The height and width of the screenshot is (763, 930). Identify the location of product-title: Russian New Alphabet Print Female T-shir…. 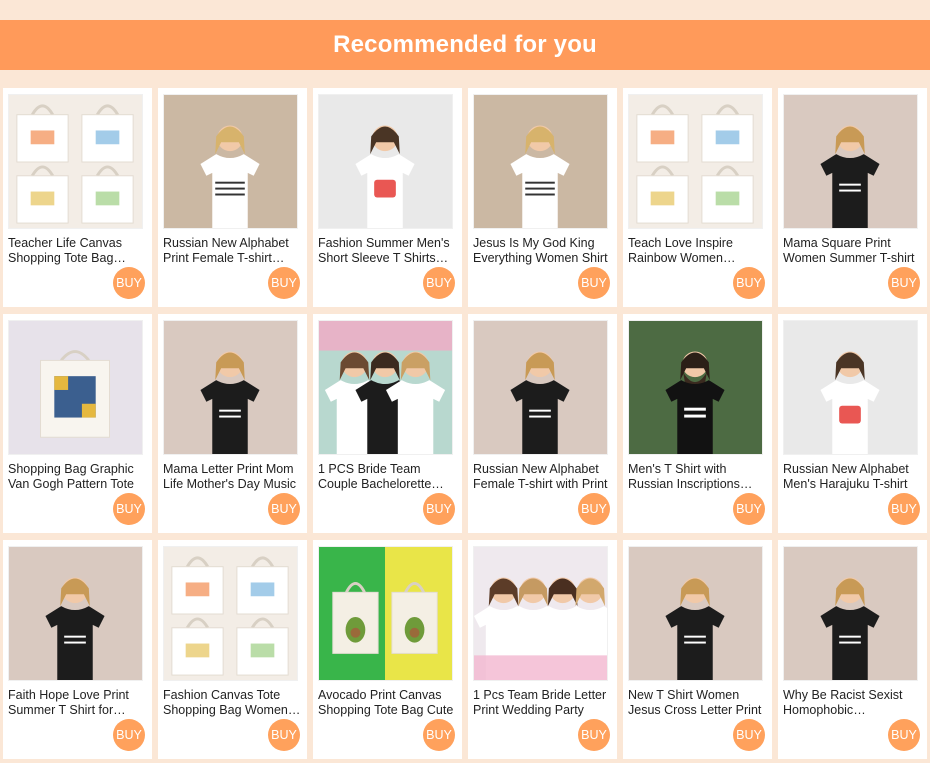
(232, 251).